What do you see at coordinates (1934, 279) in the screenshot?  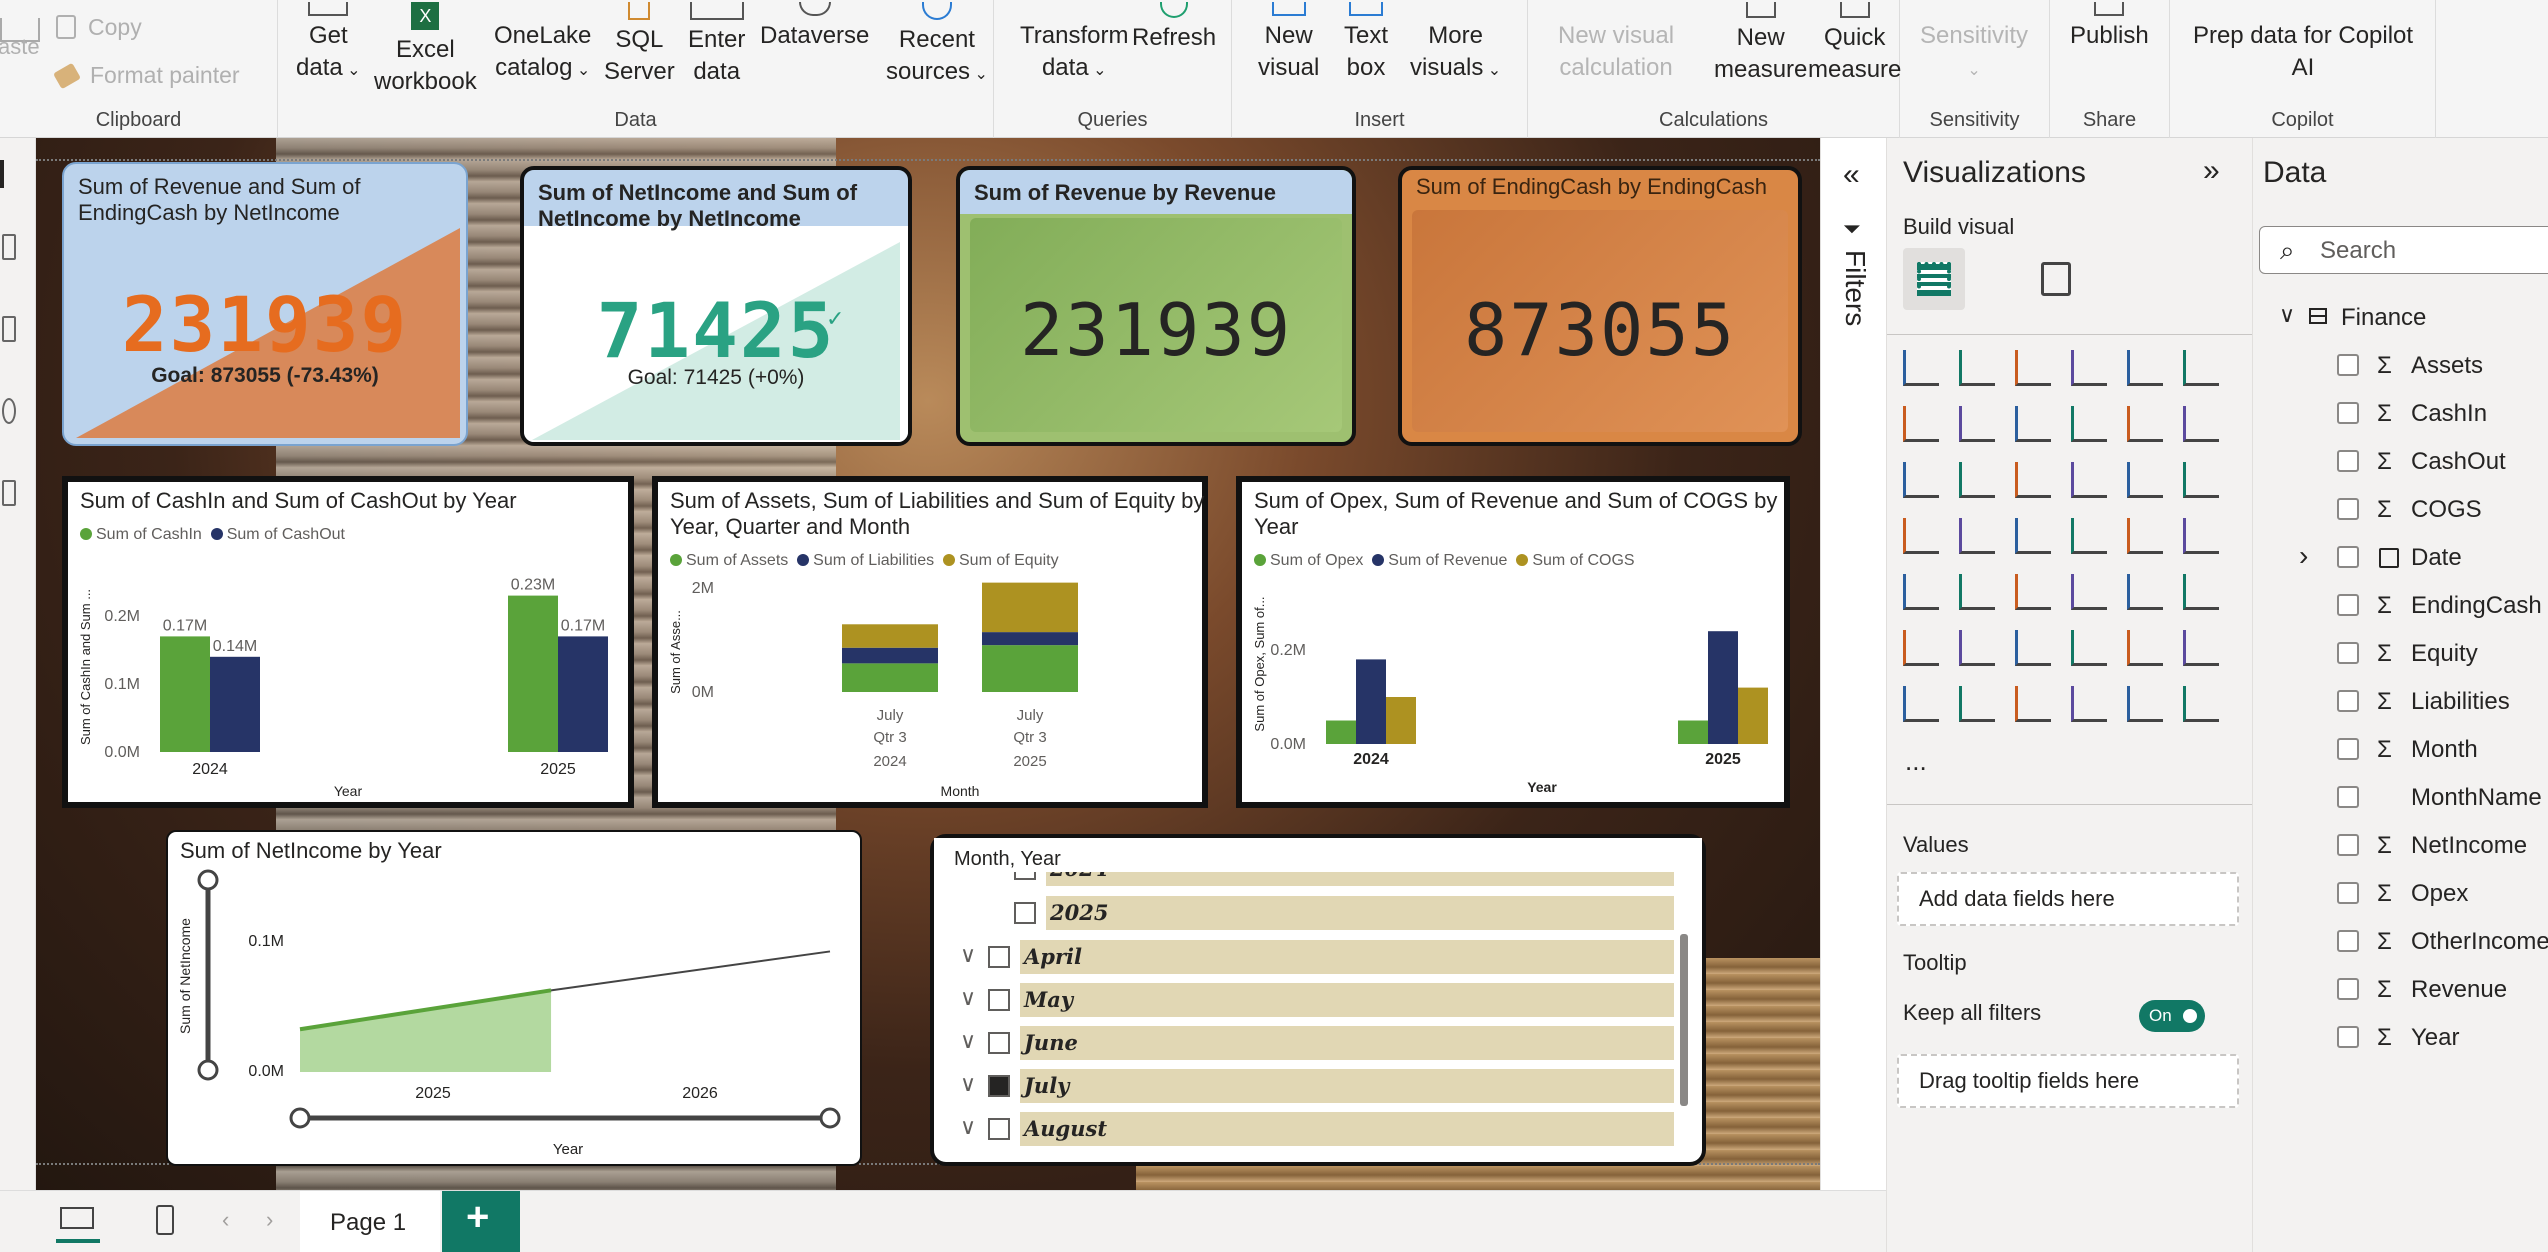 I see `build-visual-tab` at bounding box center [1934, 279].